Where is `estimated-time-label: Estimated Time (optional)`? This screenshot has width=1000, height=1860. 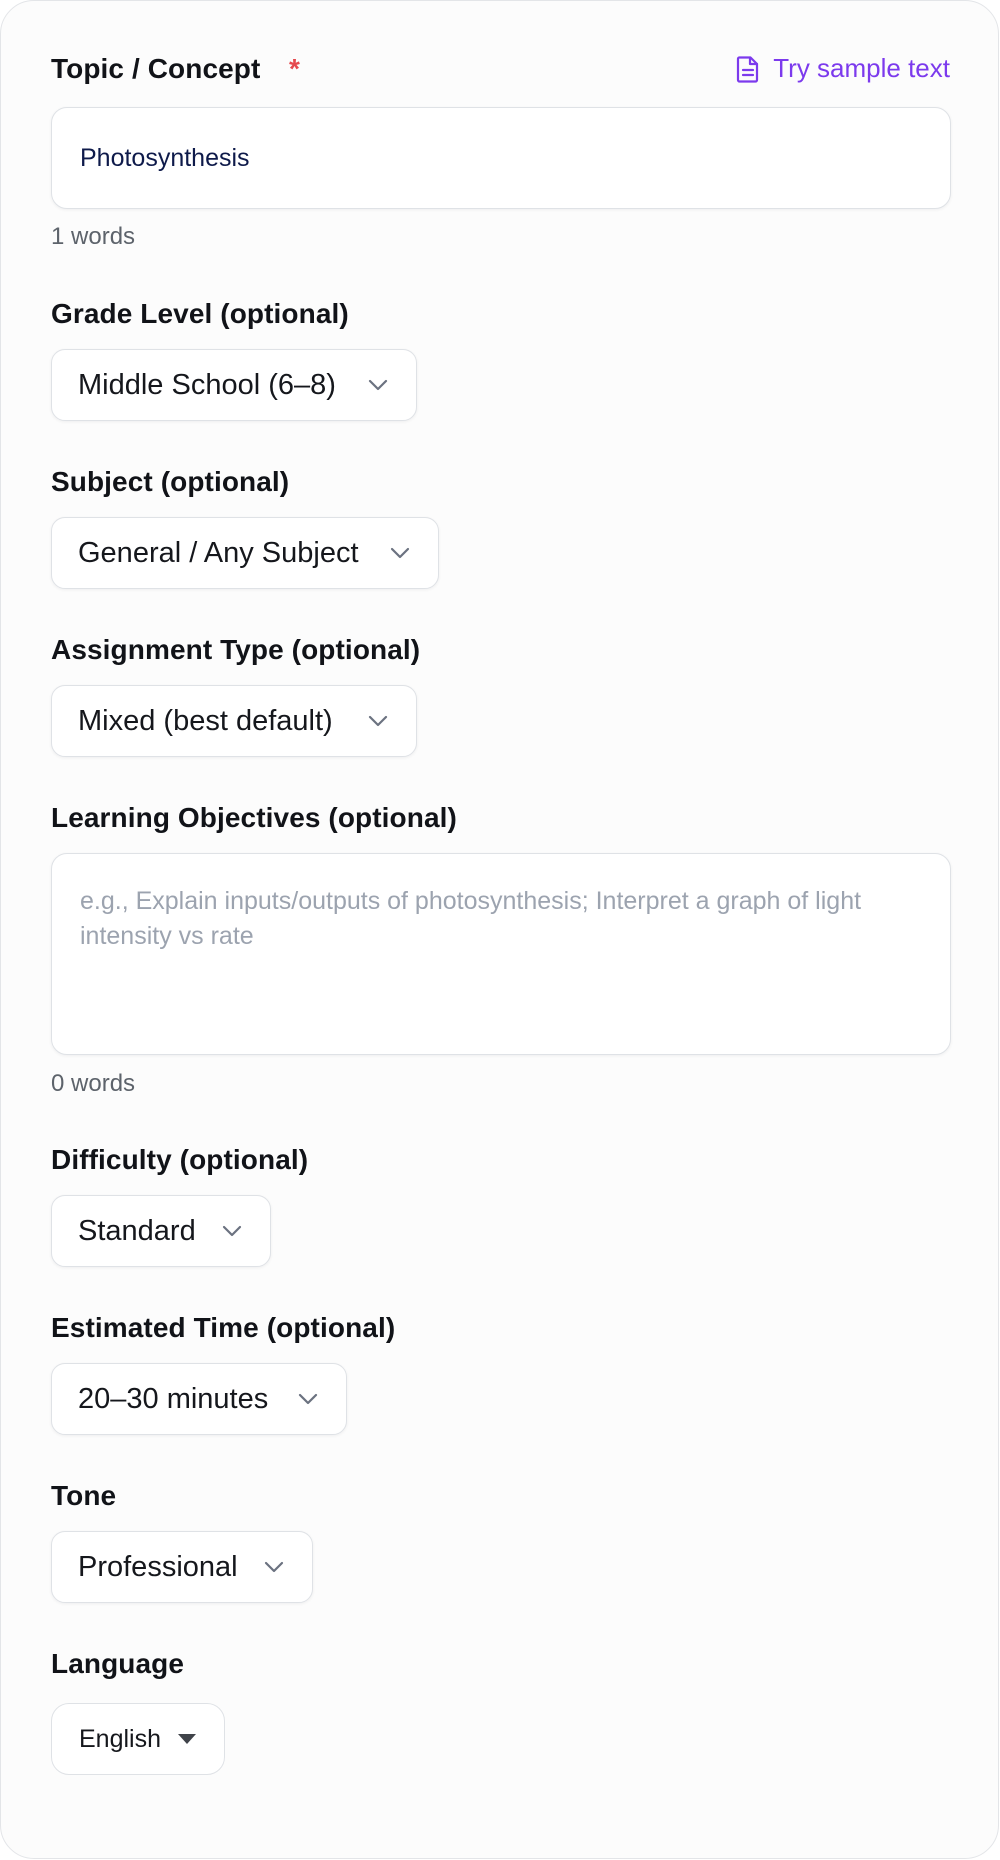
estimated-time-label: Estimated Time (optional) is located at coordinates (223, 1327).